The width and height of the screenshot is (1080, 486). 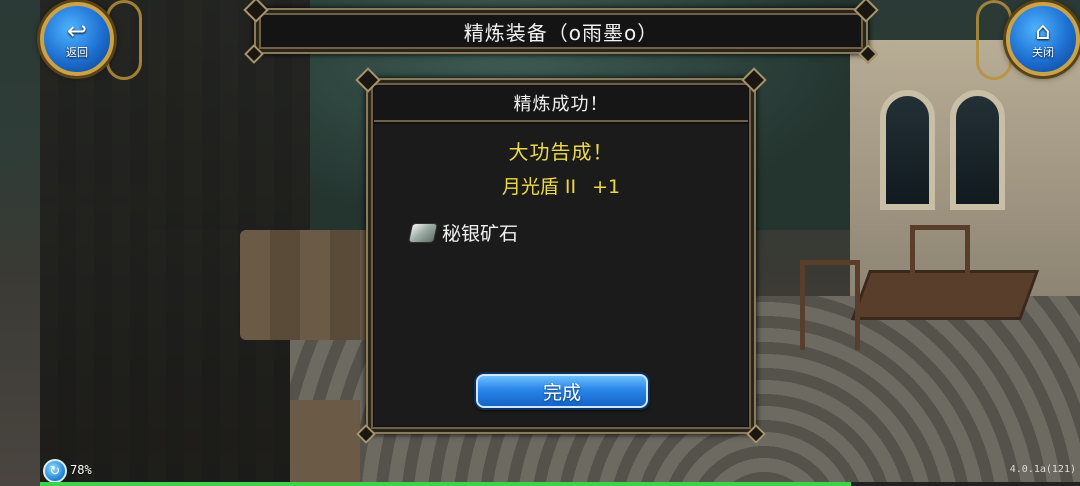 I want to click on material-item: 秘银矿石, so click(x=463, y=232).